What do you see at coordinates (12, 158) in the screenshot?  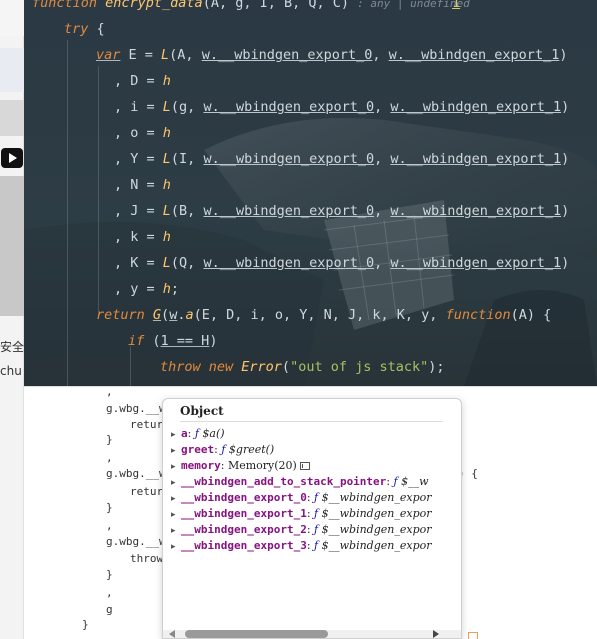 I see `play-icon` at bounding box center [12, 158].